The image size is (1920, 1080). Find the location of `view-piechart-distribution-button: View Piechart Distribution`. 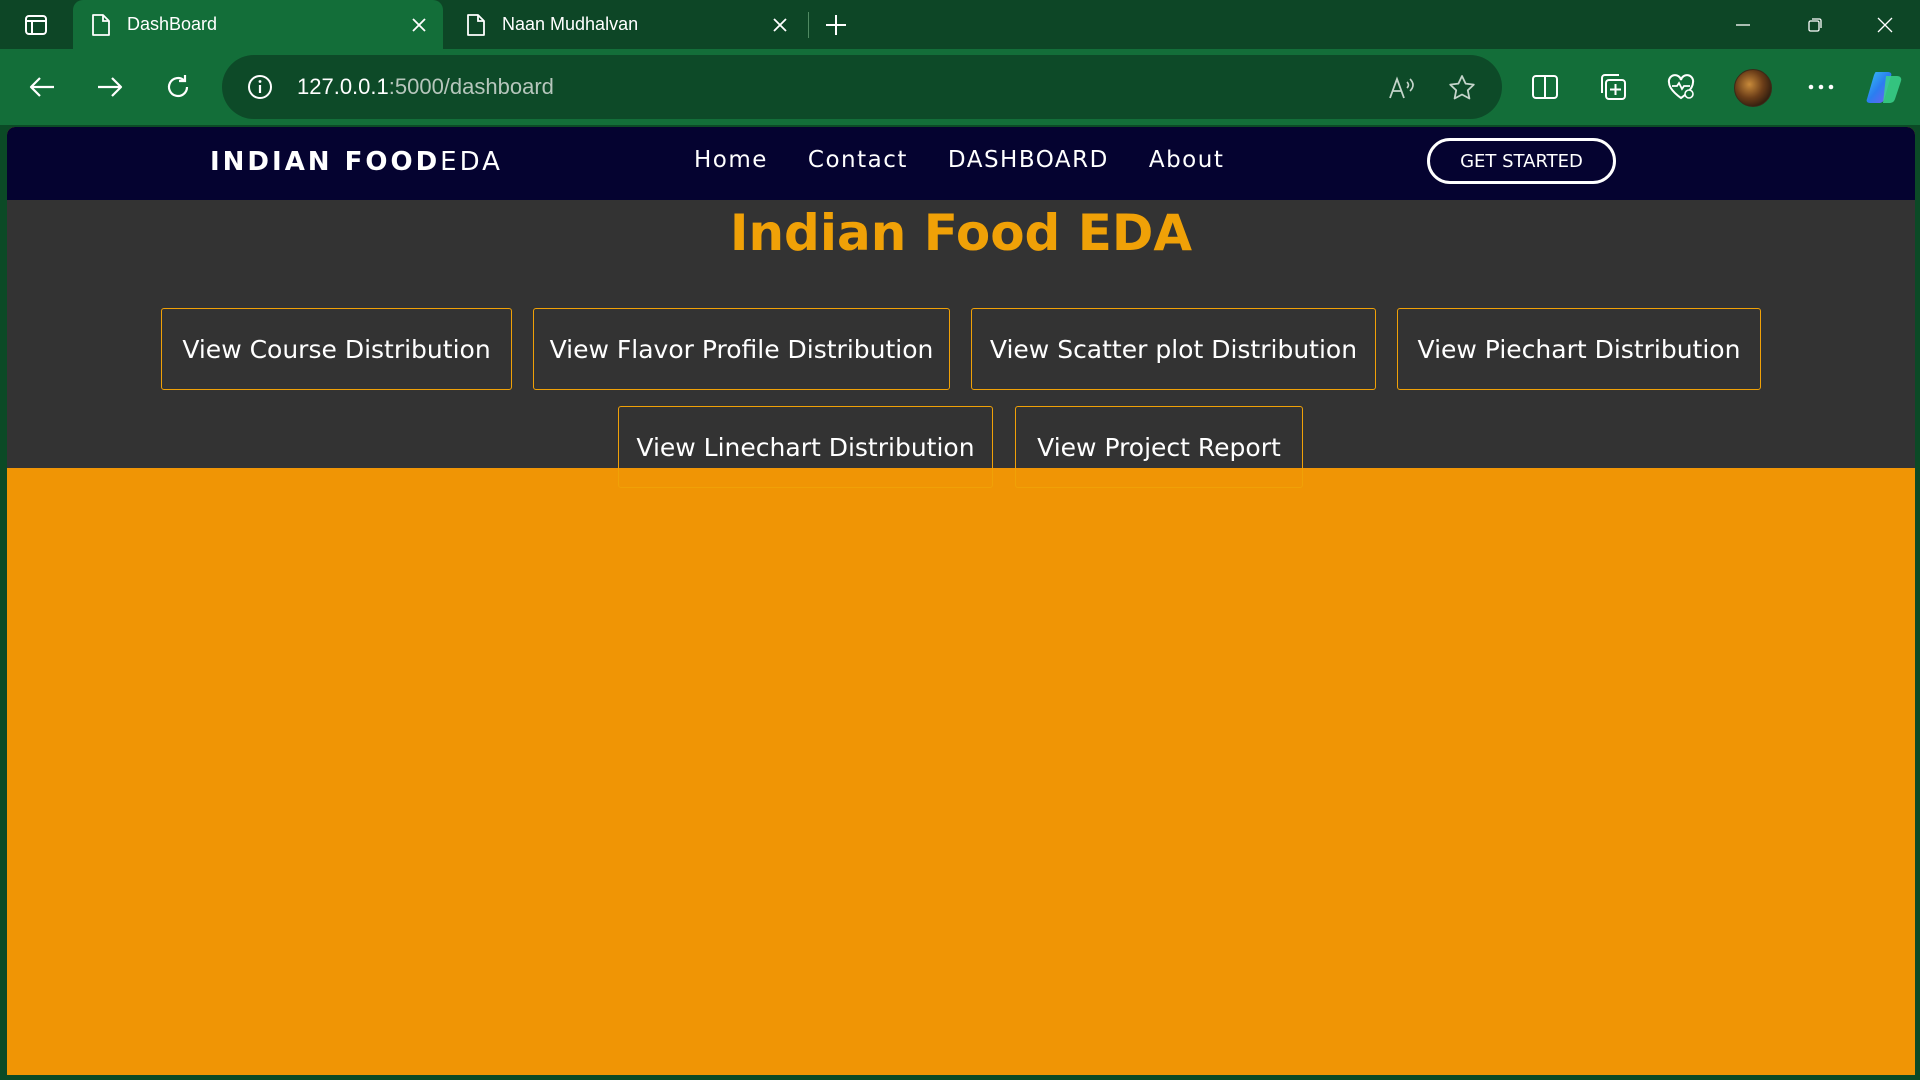

view-piechart-distribution-button: View Piechart Distribution is located at coordinates (1579, 349).